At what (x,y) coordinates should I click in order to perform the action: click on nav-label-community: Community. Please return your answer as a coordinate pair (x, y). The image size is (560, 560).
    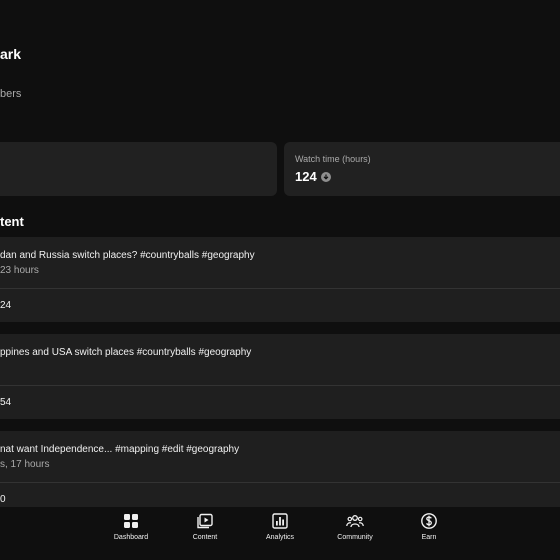
    Looking at the image, I should click on (355, 537).